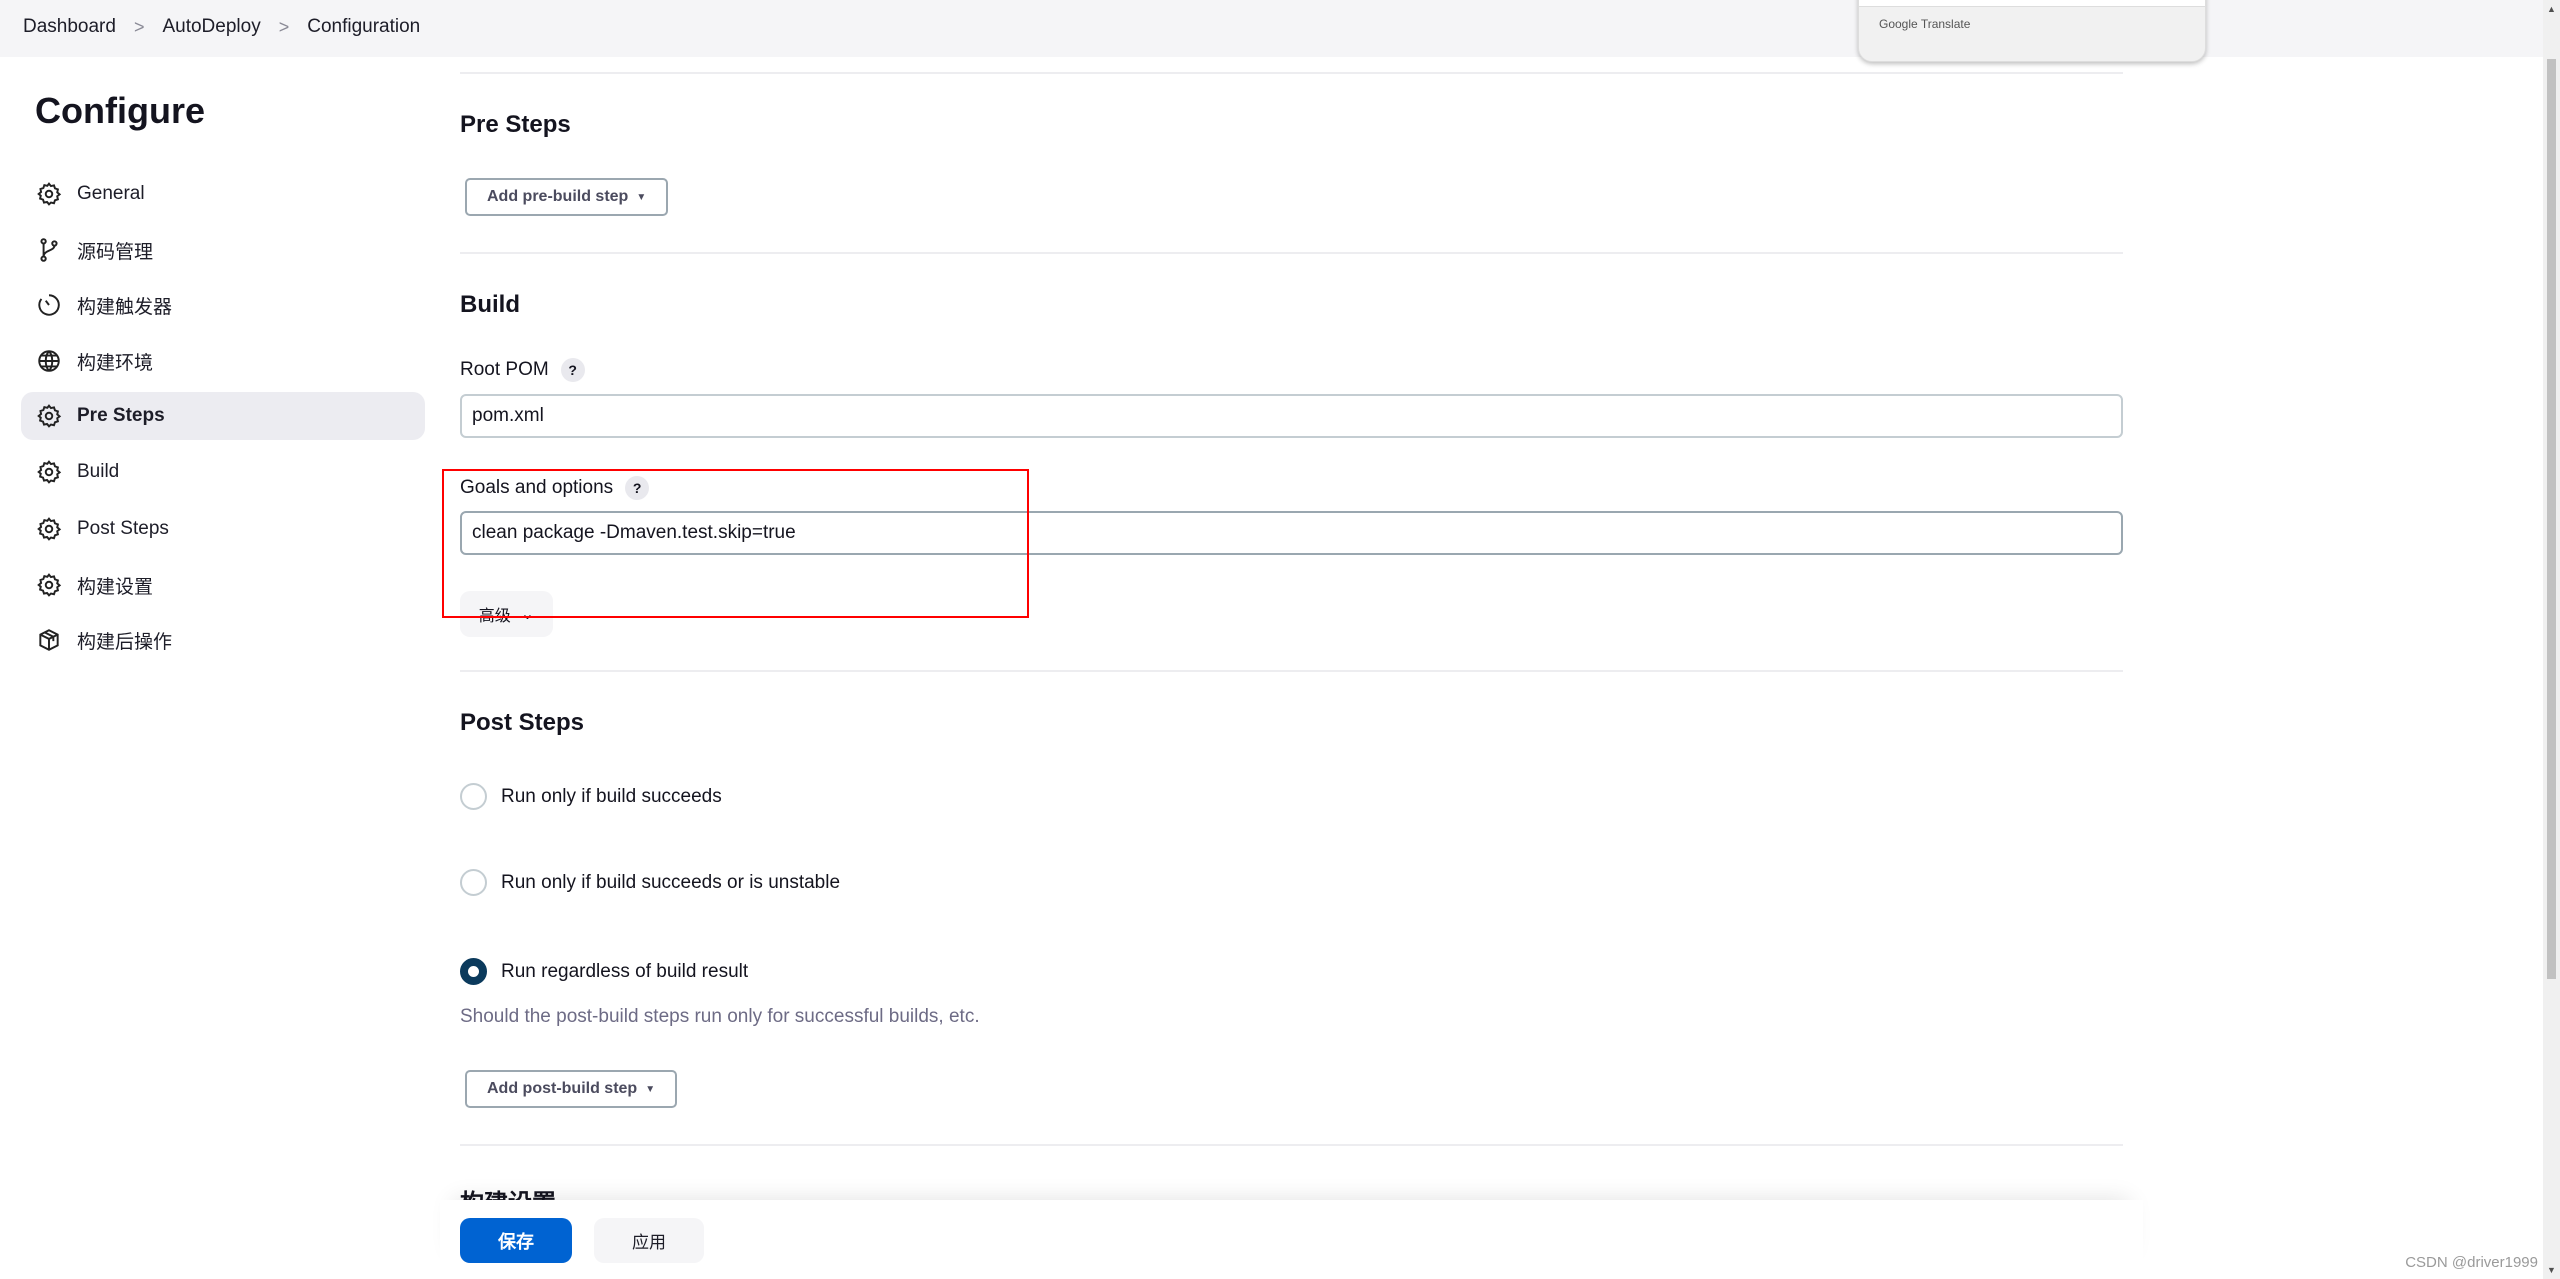 The image size is (2560, 1279). What do you see at coordinates (121, 415) in the screenshot?
I see `sidebar-item-label: Pre Steps` at bounding box center [121, 415].